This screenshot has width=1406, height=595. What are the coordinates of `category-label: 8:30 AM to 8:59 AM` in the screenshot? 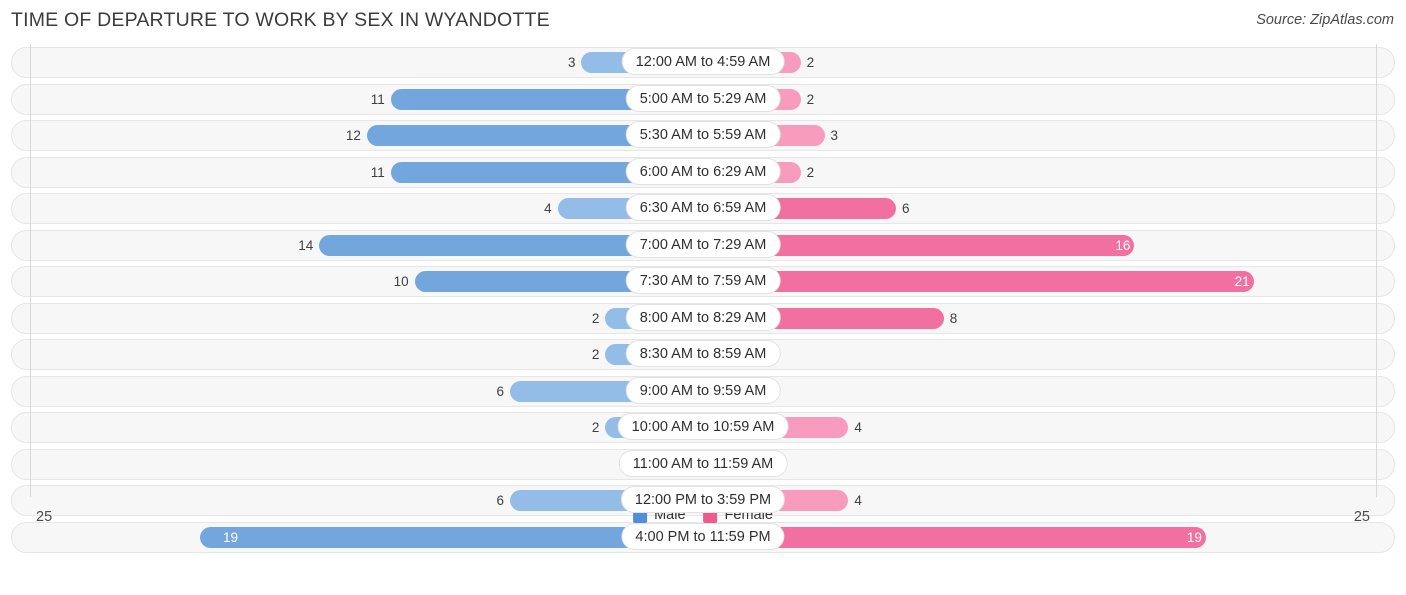 It's located at (703, 353).